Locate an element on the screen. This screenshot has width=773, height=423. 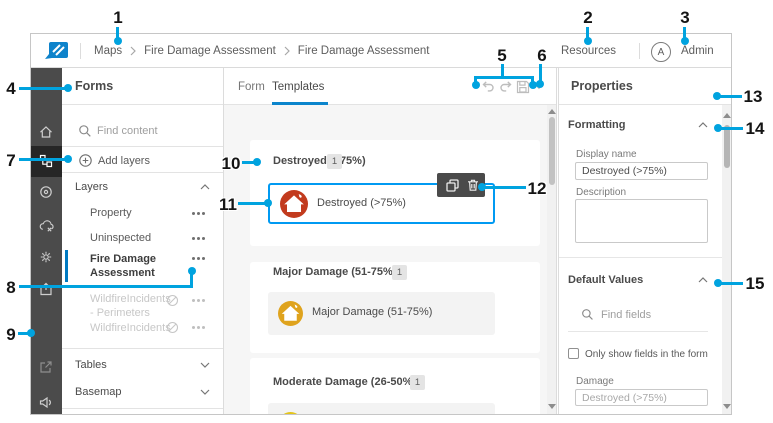
callout-11-line is located at coordinates (252, 203).